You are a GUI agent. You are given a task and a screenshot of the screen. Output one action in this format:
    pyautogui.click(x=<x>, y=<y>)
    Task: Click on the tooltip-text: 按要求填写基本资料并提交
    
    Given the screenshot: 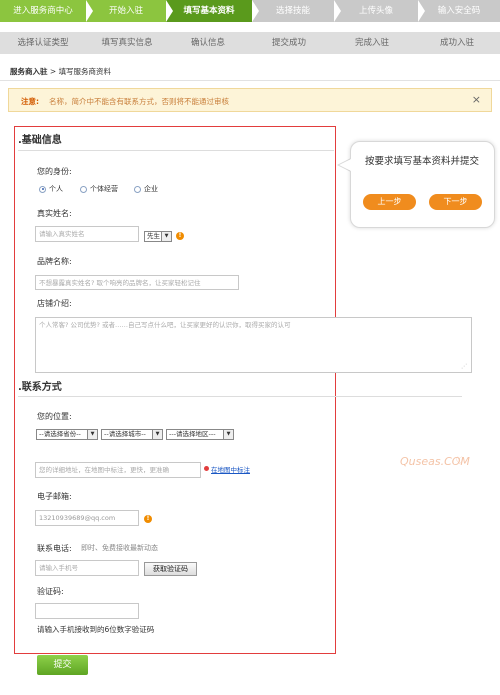 What is the action you would take?
    pyautogui.click(x=422, y=161)
    